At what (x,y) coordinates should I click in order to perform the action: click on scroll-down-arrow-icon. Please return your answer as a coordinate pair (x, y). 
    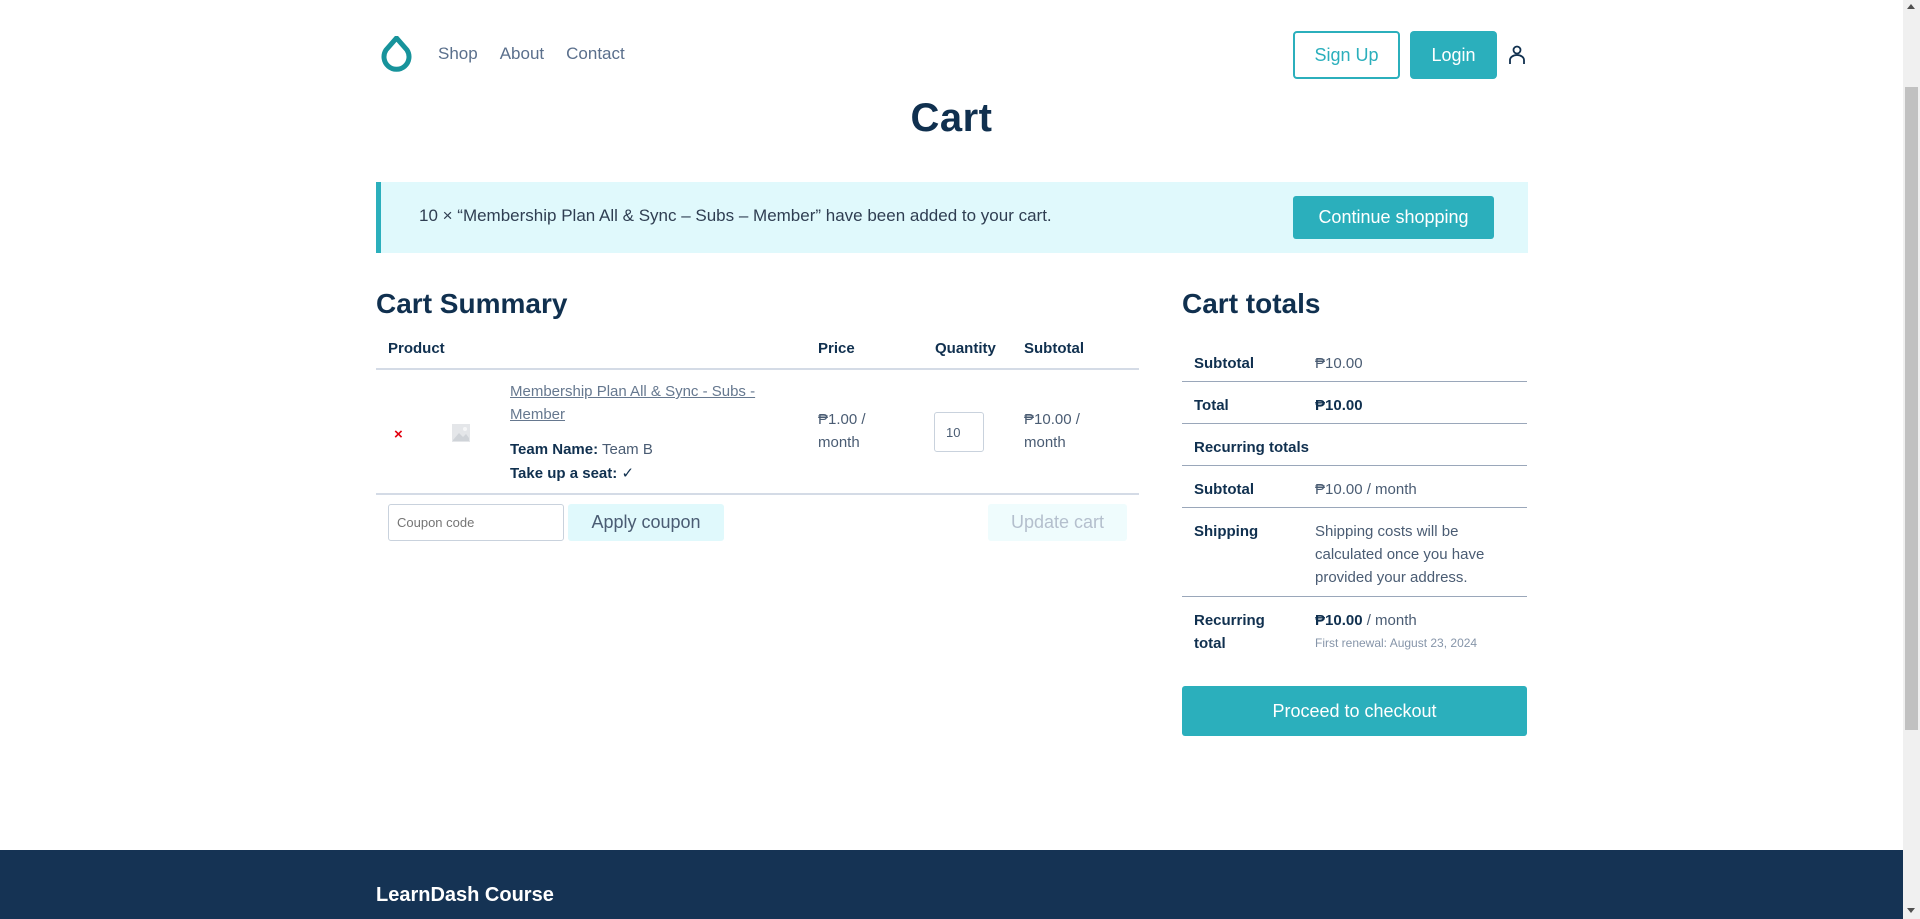
    Looking at the image, I should click on (1911, 910).